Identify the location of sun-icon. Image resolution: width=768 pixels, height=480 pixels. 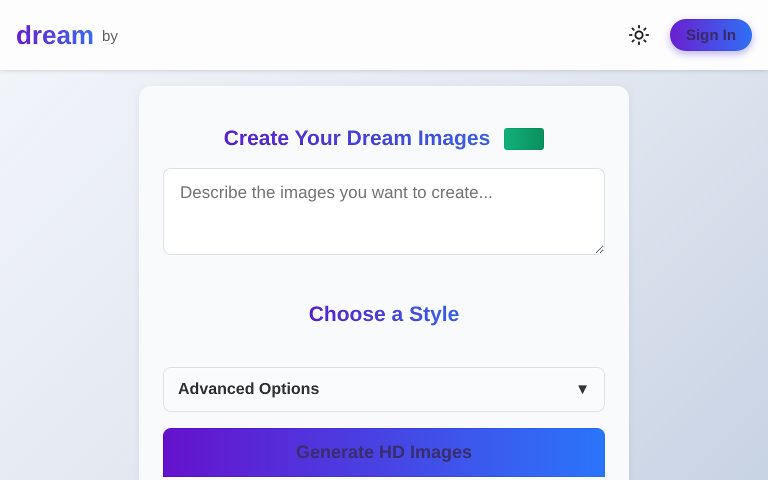
(639, 35).